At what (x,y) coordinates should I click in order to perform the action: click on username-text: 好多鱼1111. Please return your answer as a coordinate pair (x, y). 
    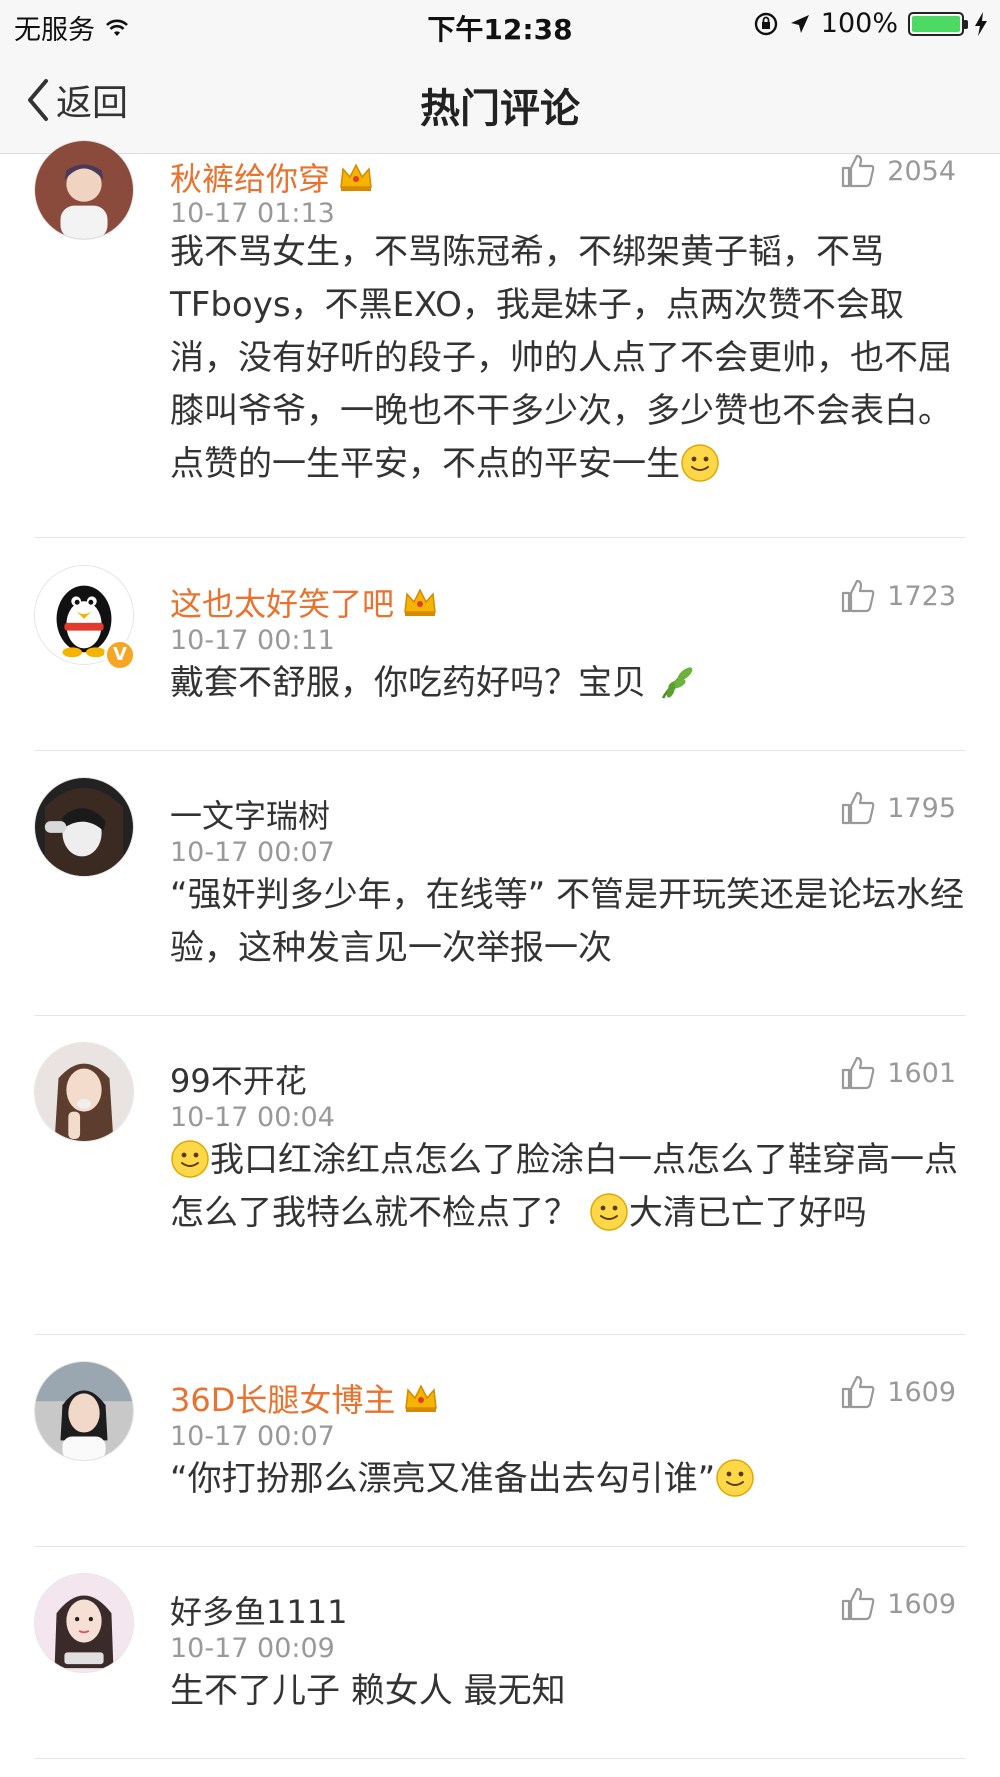
    Looking at the image, I should click on (259, 1612).